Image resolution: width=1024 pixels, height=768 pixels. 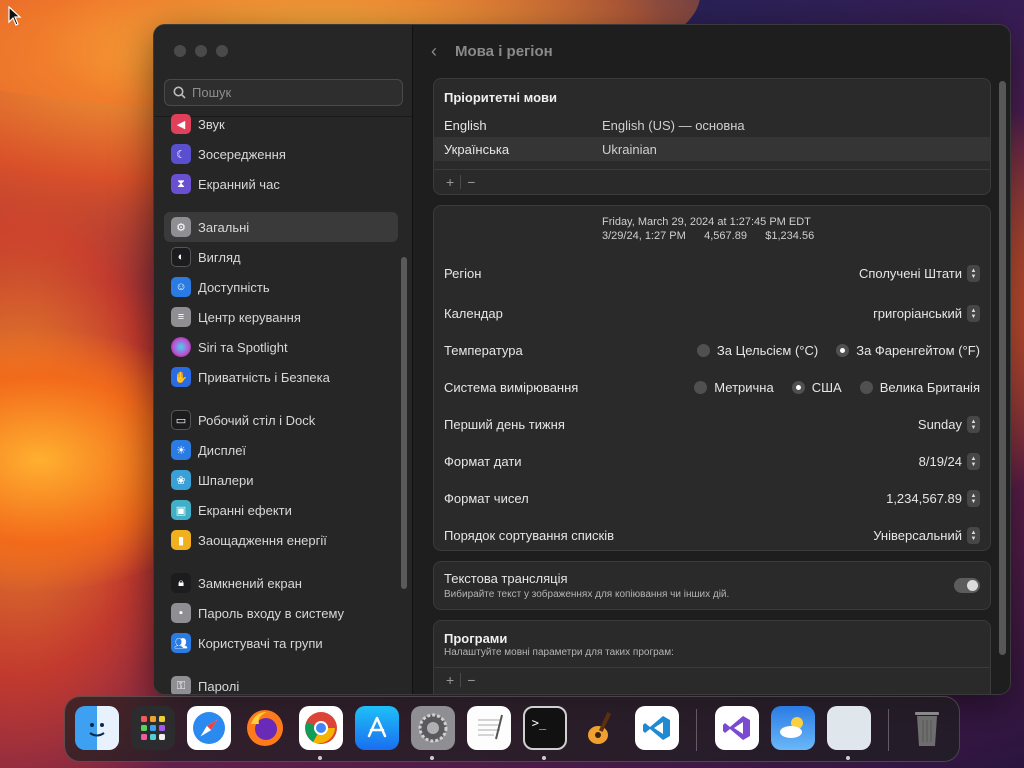 I want to click on sidebar-item-sound: ◀ Звук, so click(x=281, y=124).